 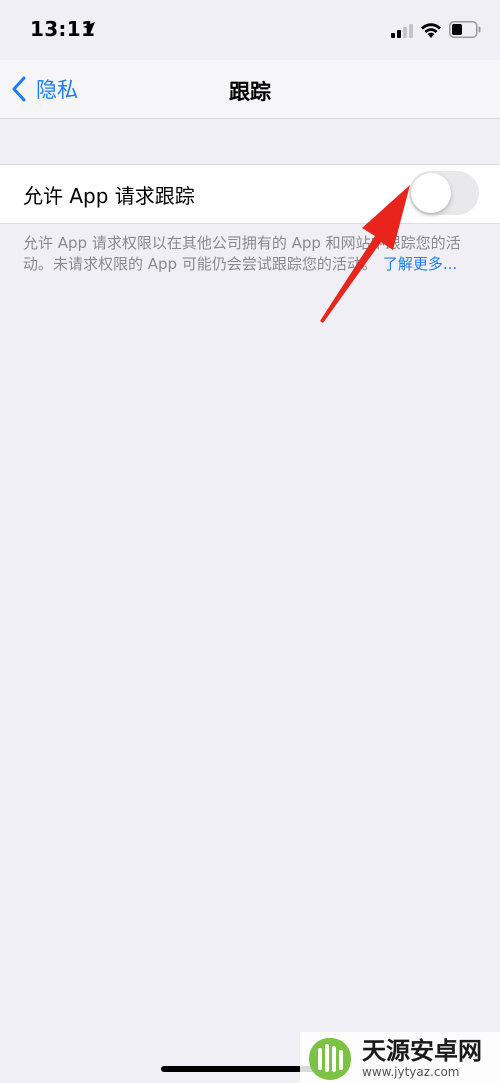 What do you see at coordinates (89, 28) in the screenshot?
I see `location-arrow-icon` at bounding box center [89, 28].